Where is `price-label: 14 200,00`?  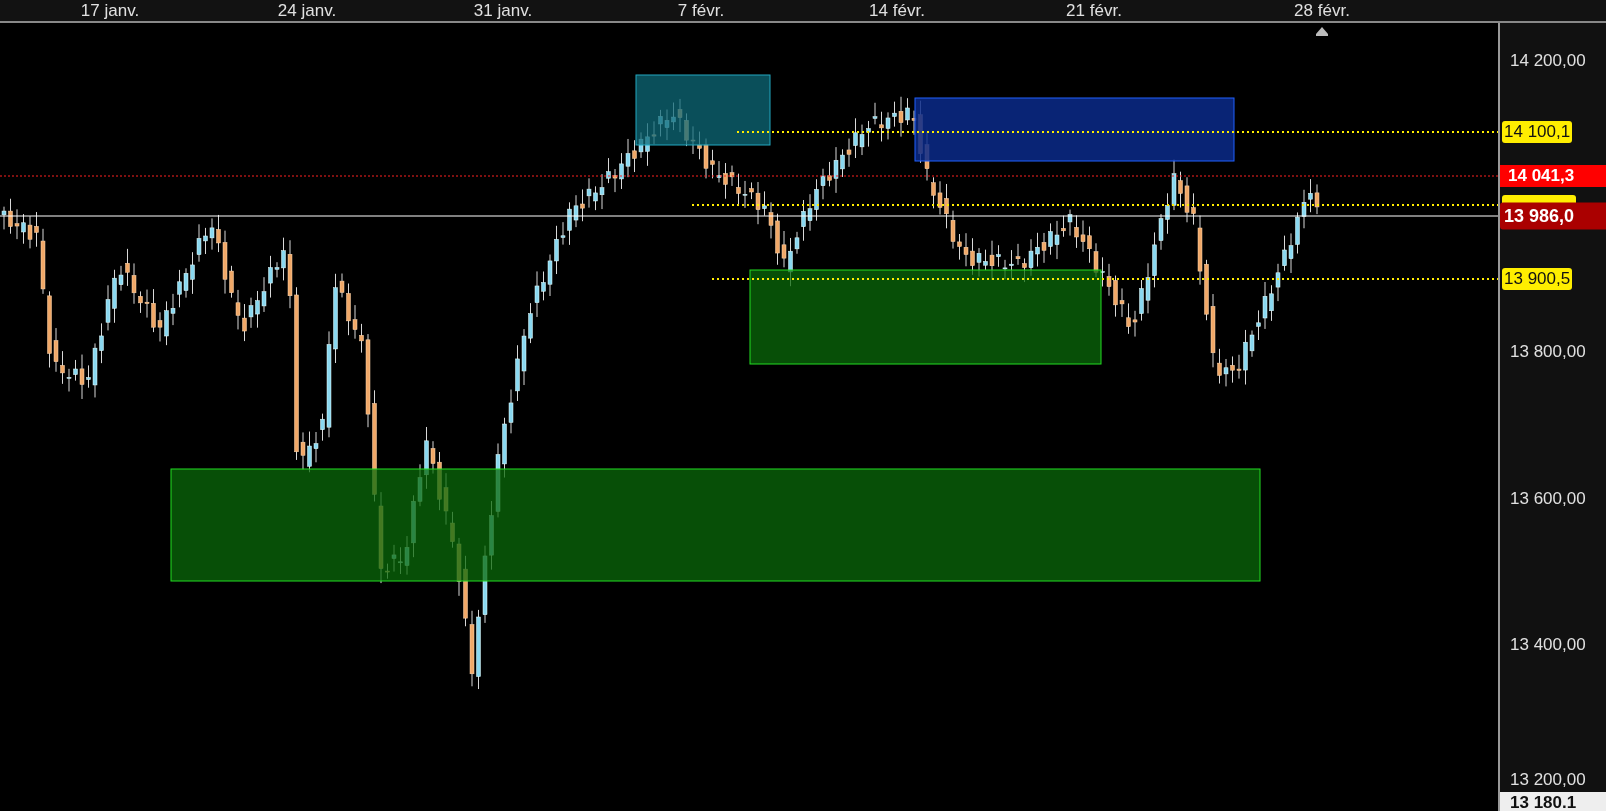
price-label: 14 200,00 is located at coordinates (1548, 61).